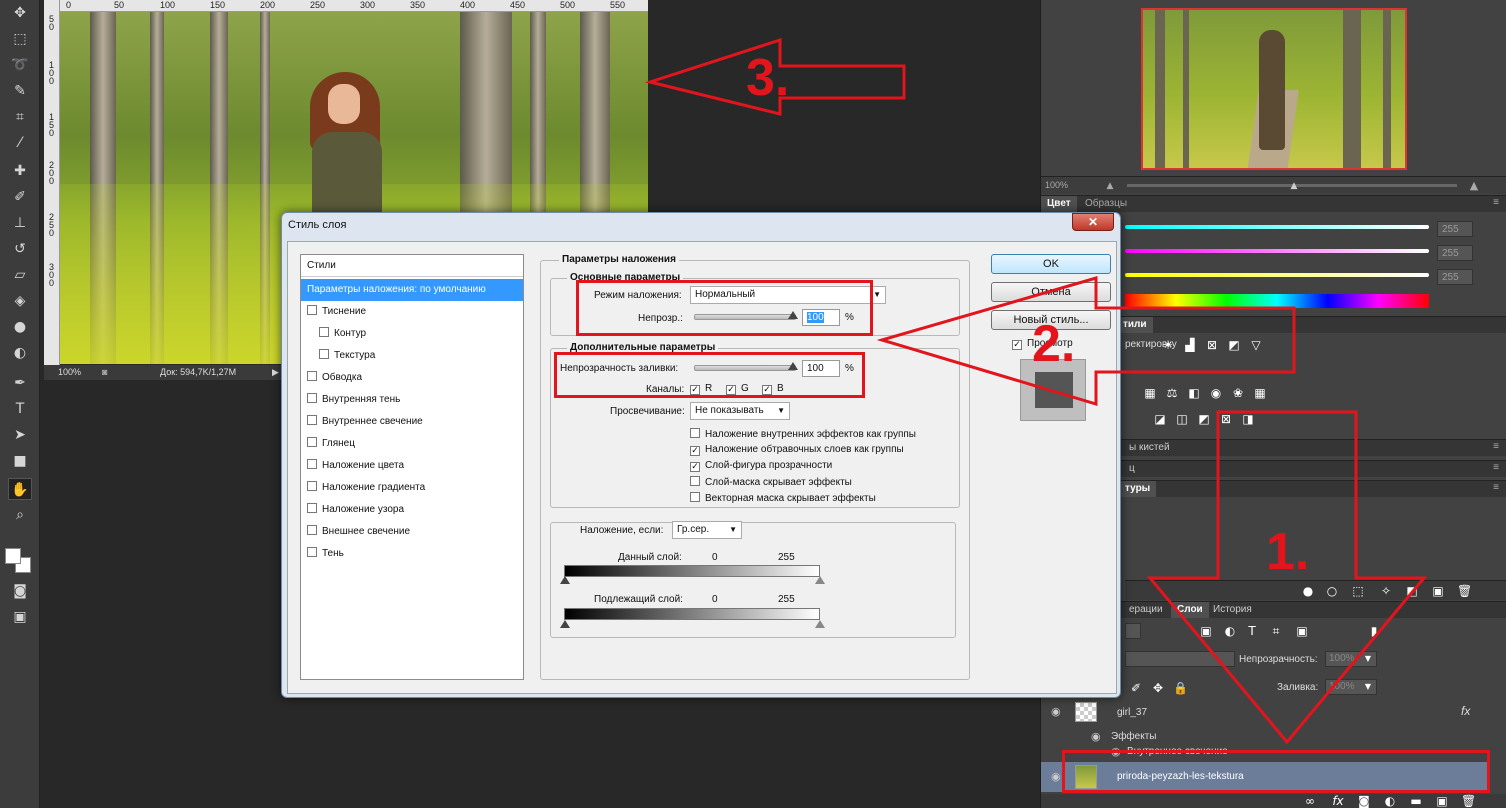 The image size is (1506, 808). What do you see at coordinates (412, 466) in the screenshot?
I see `style-item-color-overlay: Наложение цвета` at bounding box center [412, 466].